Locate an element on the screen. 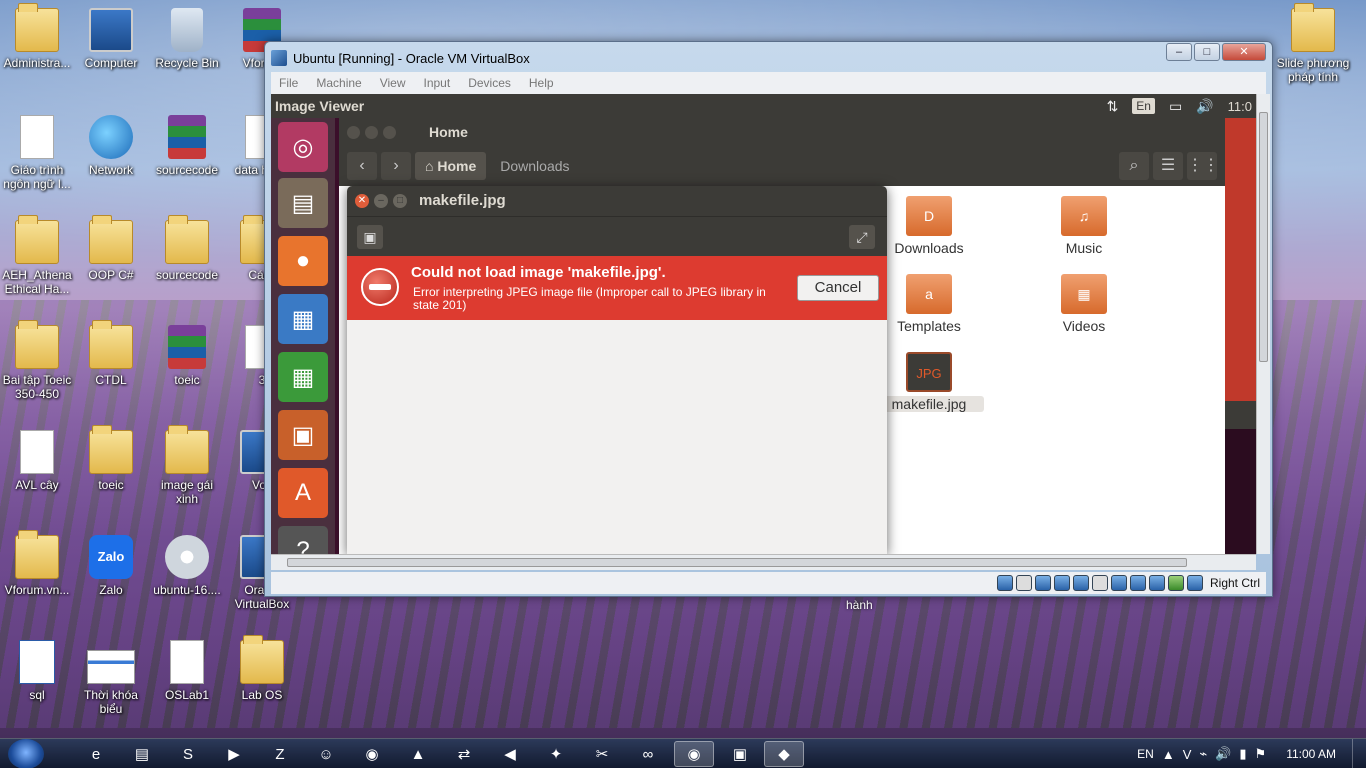  menu-devices: Devices is located at coordinates (489, 83).